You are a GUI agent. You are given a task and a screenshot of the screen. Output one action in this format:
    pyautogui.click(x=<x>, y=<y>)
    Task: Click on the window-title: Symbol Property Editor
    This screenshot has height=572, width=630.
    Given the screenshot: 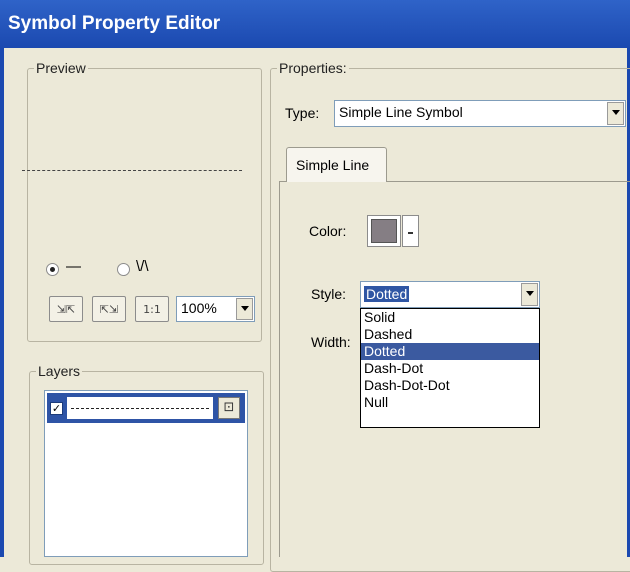 What is the action you would take?
    pyautogui.click(x=114, y=23)
    